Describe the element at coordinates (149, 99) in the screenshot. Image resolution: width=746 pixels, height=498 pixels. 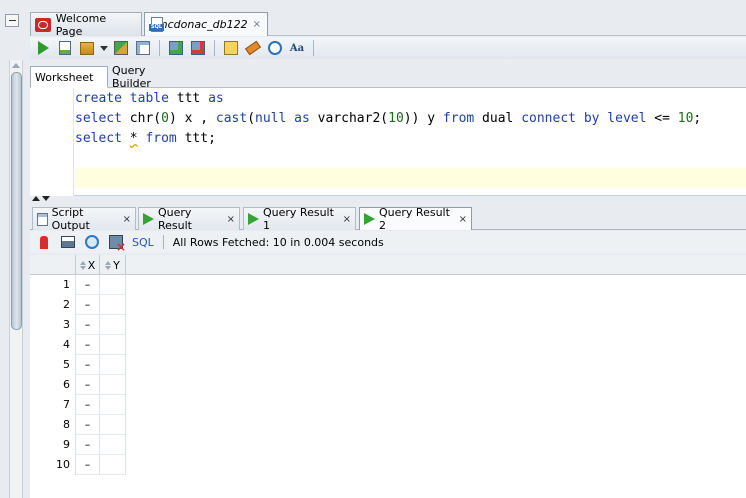
I see `code-line-1: create table ttt as` at that location.